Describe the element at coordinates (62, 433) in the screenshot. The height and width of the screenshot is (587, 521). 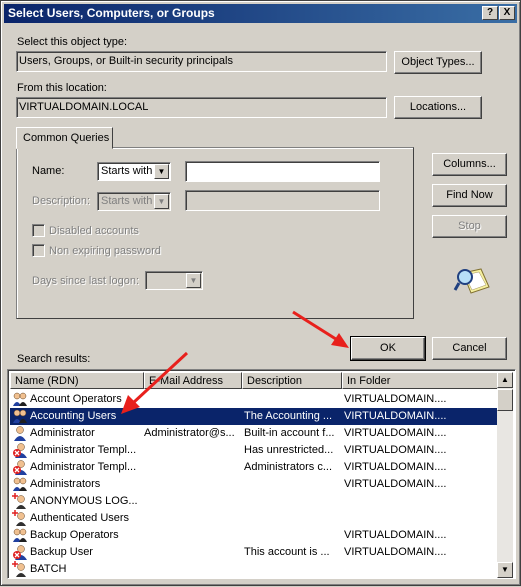
I see `cell-name: Administrator` at that location.